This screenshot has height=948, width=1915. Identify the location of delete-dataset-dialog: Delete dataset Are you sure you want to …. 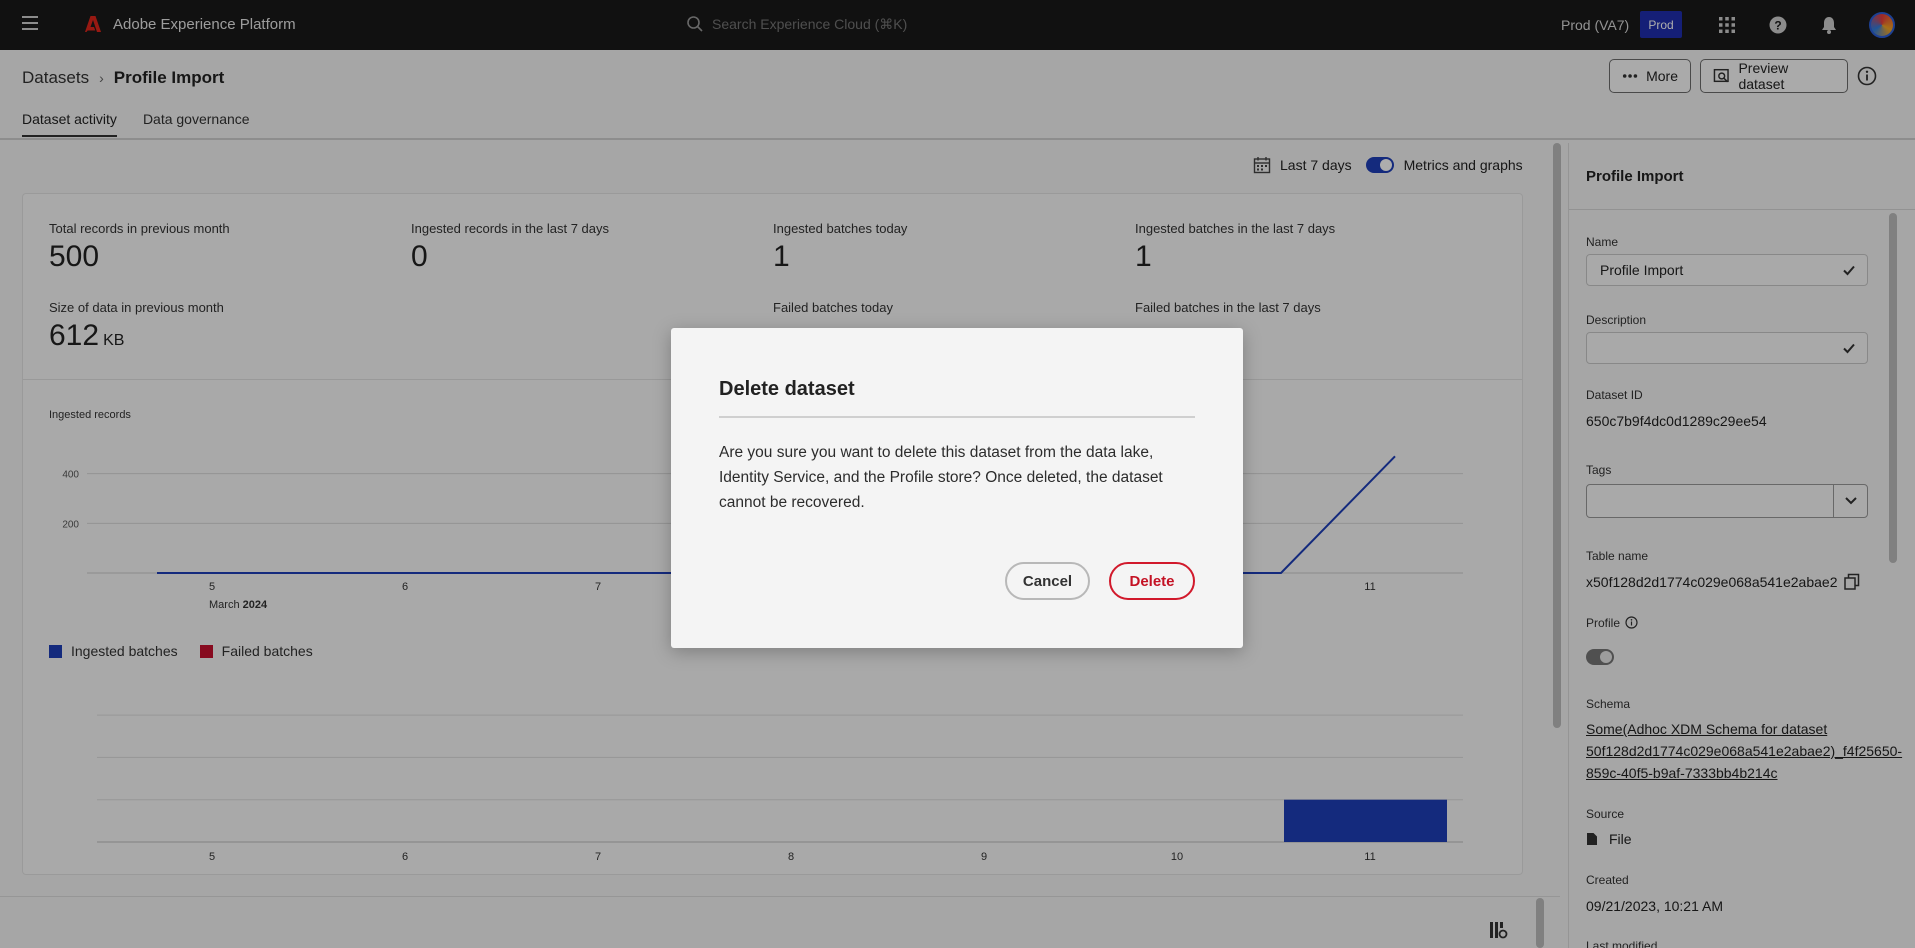
(957, 488).